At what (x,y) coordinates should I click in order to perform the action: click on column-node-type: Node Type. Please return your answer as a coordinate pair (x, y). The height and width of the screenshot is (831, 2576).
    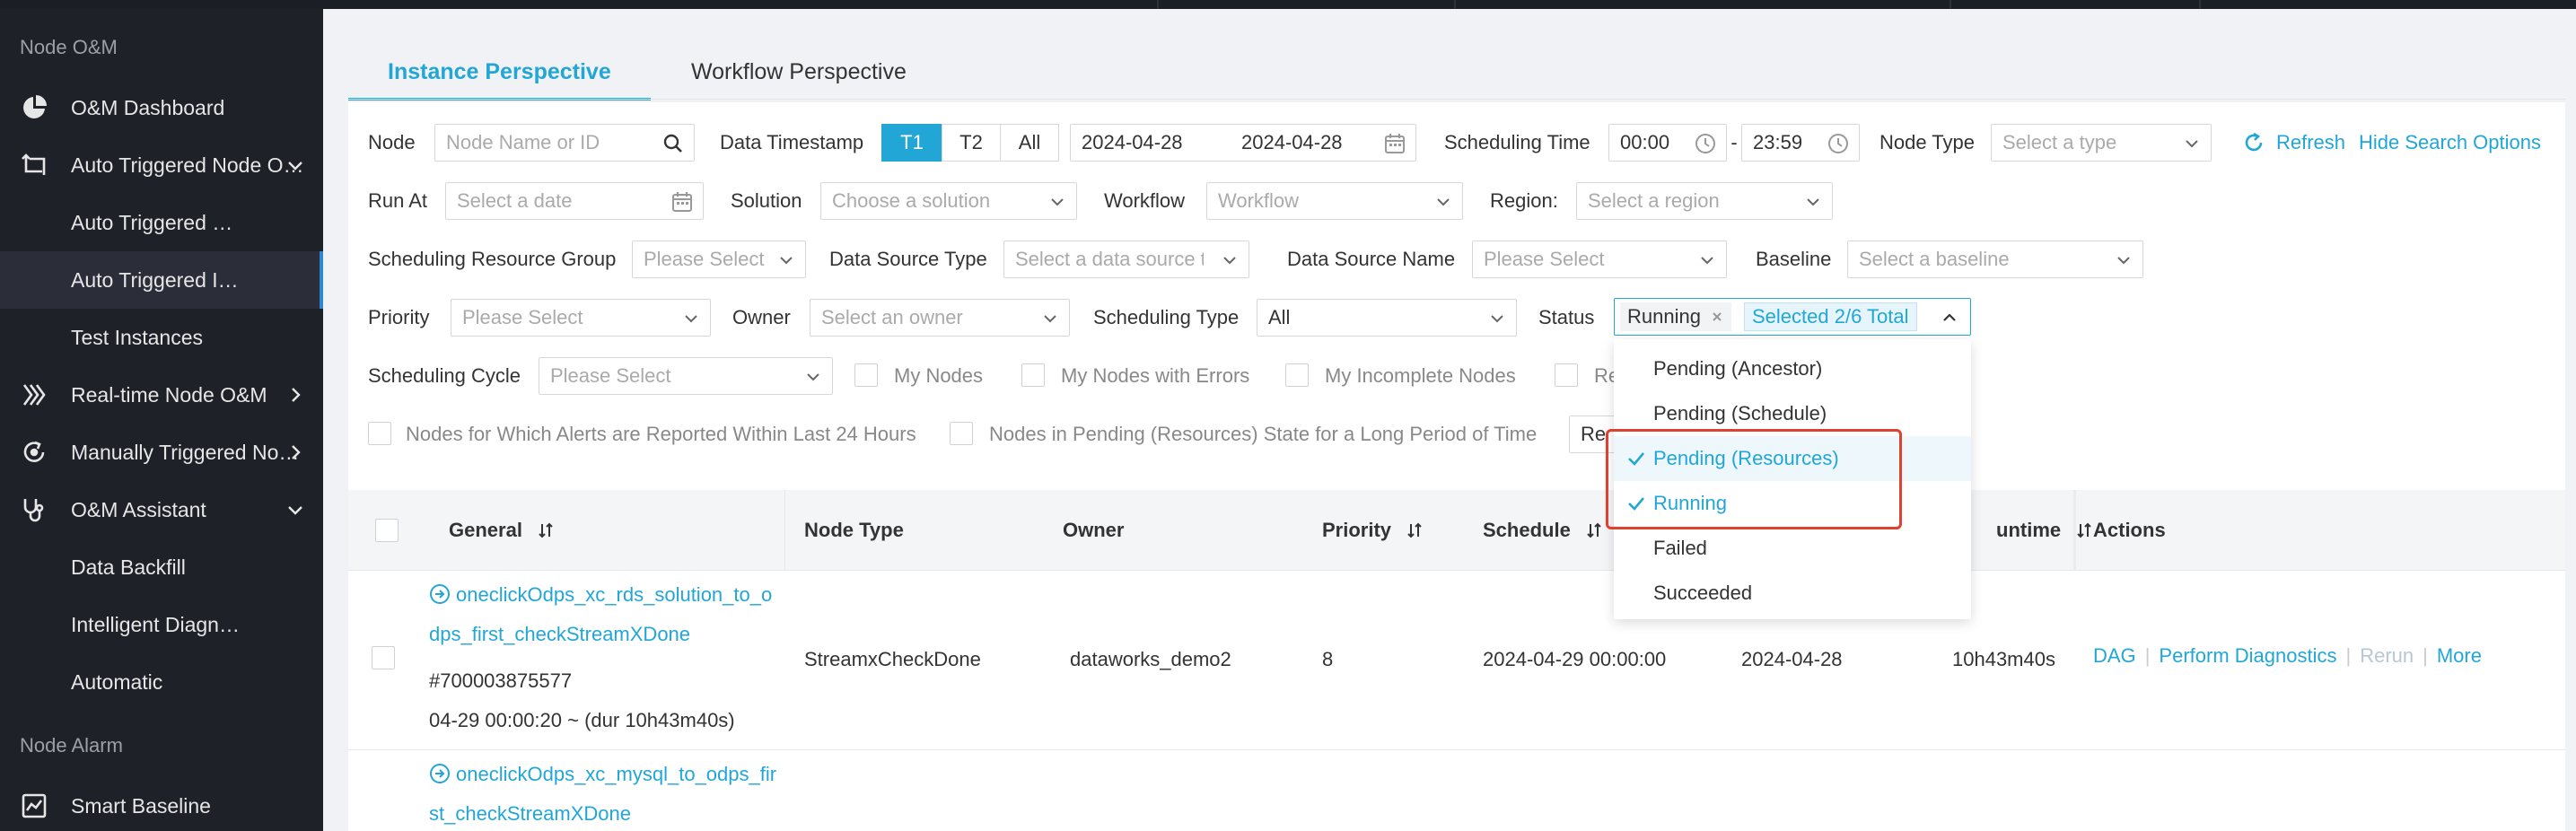
    Looking at the image, I should click on (854, 530).